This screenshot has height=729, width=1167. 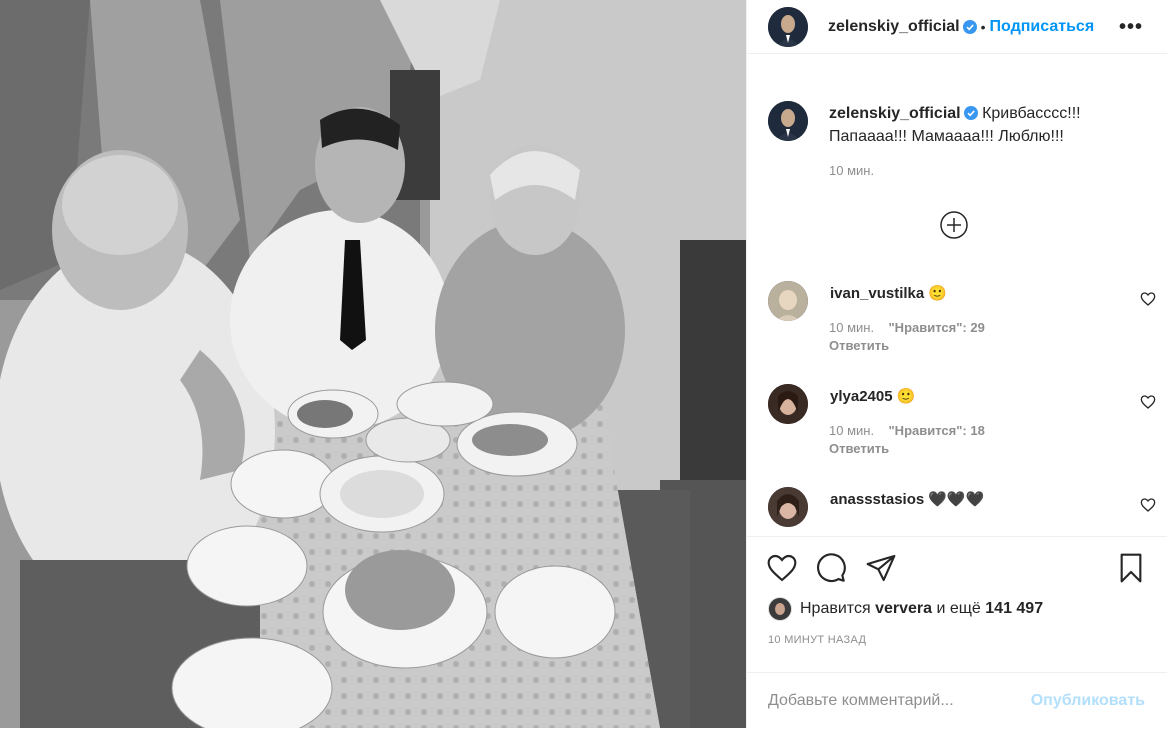 What do you see at coordinates (963, 511) in the screenshot?
I see `comment-item: anassstasios 🖤🖤🖤` at bounding box center [963, 511].